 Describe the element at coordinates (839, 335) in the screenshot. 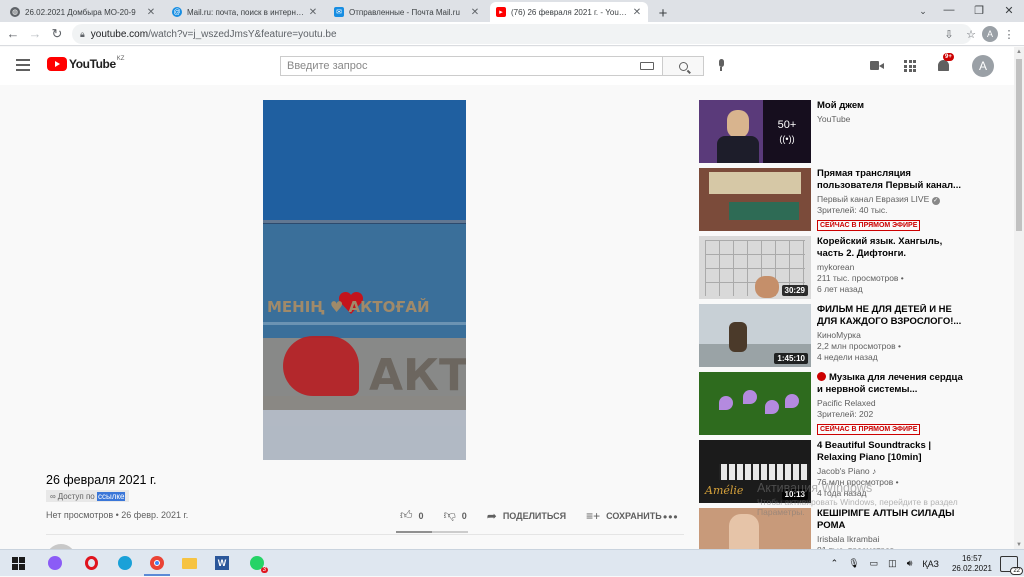

I see `recommendation-channel: КиноМурка` at that location.